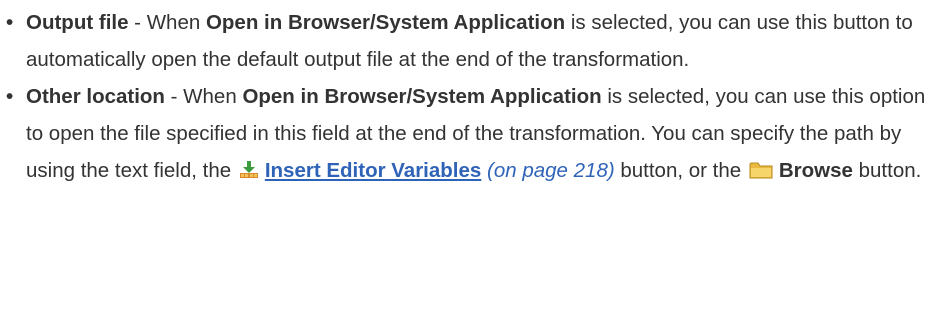  Describe the element at coordinates (815, 170) in the screenshot. I see `browse-button-label: Browse` at that location.